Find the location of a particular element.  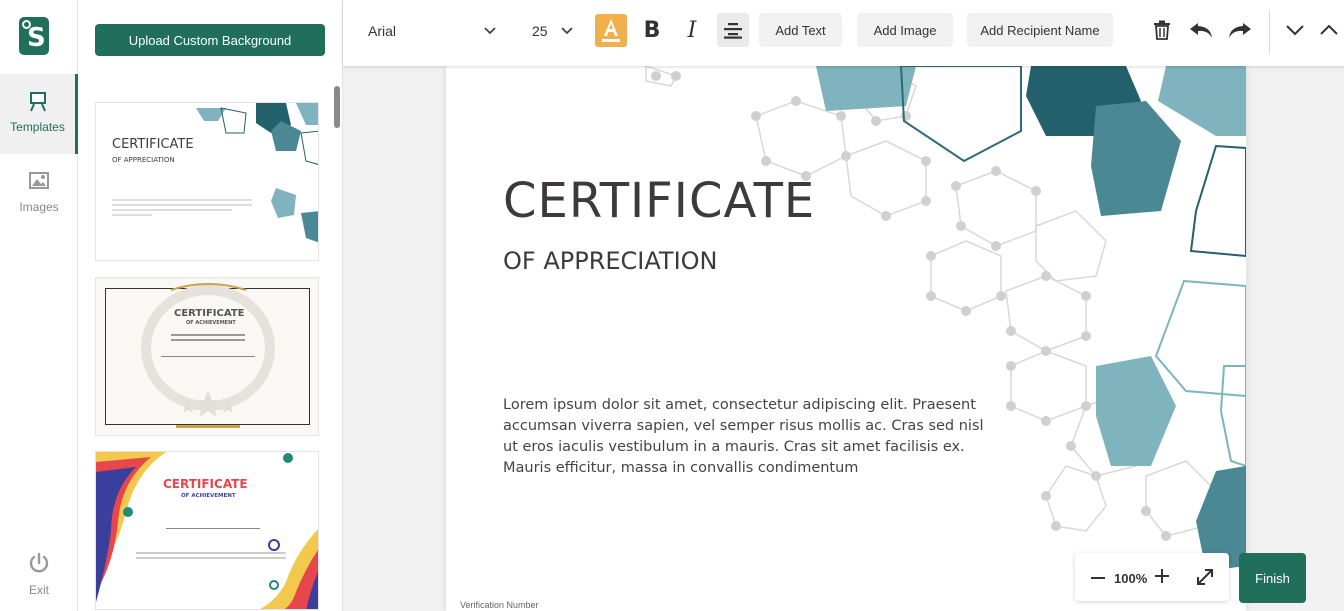

expand-icon is located at coordinates (1205, 577).